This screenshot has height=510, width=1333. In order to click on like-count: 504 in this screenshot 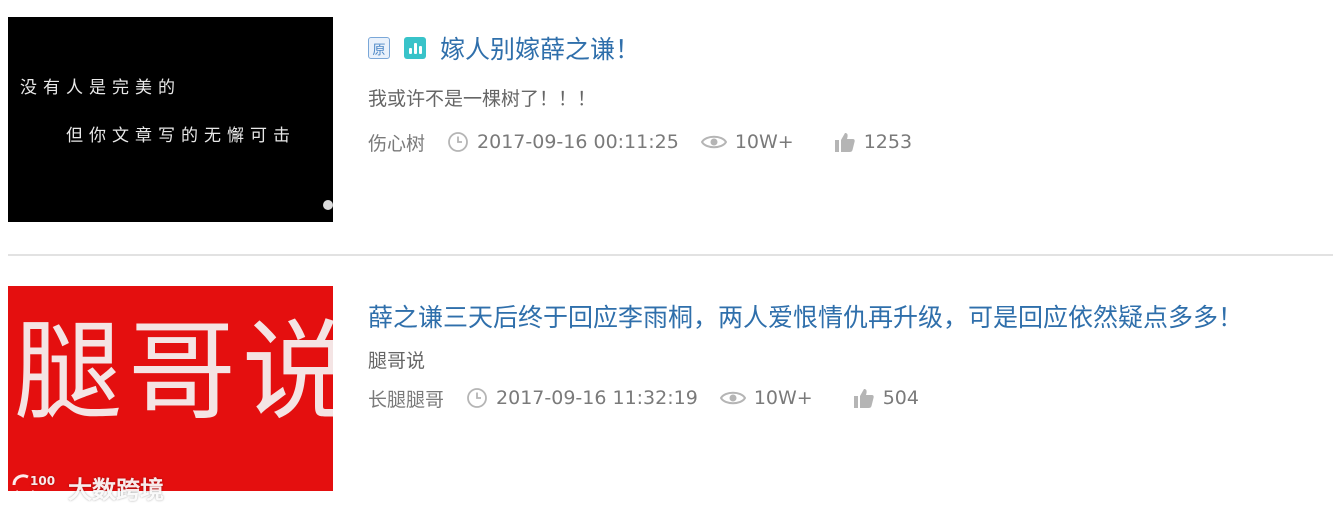, I will do `click(900, 398)`.